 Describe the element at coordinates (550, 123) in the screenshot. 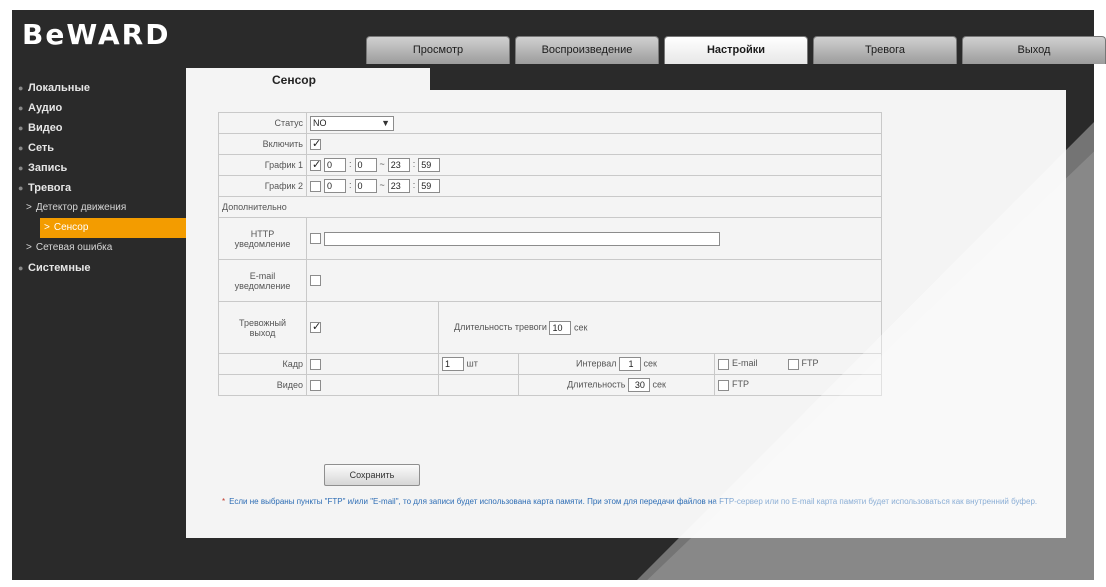

I see `table-row: Статус NO ▼` at that location.